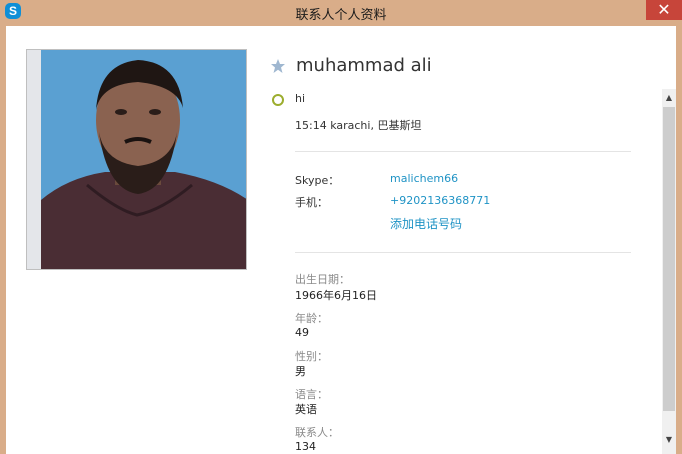 The image size is (682, 454). What do you see at coordinates (300, 371) in the screenshot?
I see `gender-value: 男` at bounding box center [300, 371].